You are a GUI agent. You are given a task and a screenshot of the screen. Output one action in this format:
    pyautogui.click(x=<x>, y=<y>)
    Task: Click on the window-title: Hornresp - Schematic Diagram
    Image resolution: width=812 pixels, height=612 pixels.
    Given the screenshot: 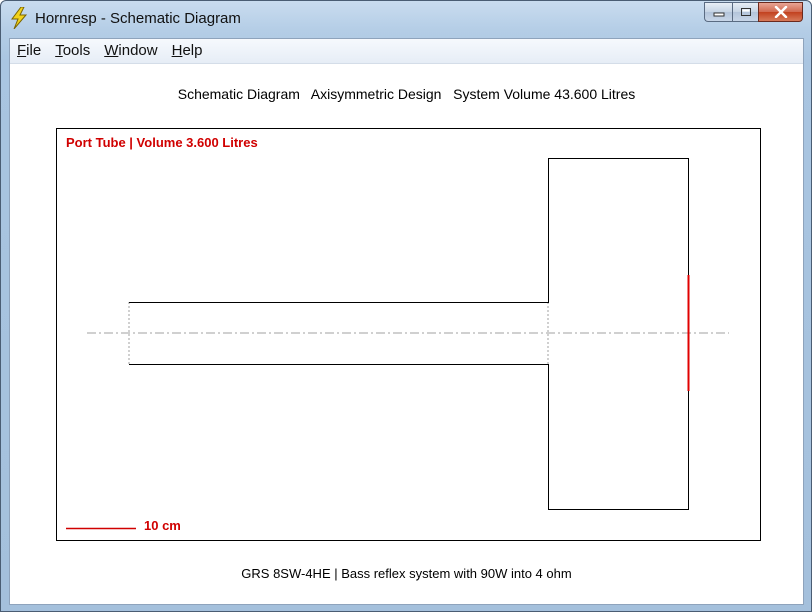 What is the action you would take?
    pyautogui.click(x=138, y=18)
    